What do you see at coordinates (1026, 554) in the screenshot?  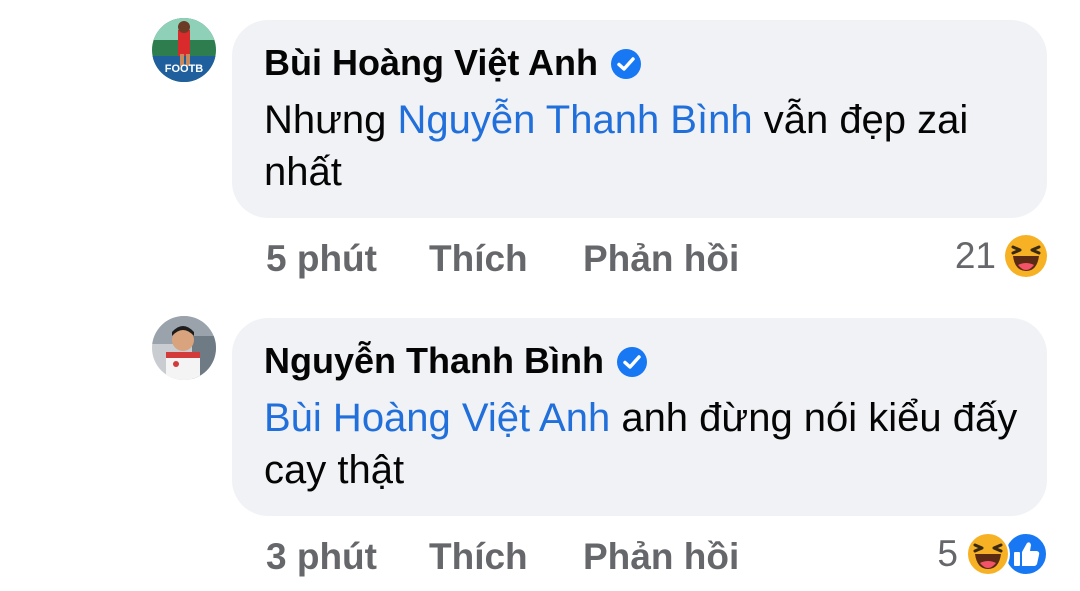 I see `like-icon` at bounding box center [1026, 554].